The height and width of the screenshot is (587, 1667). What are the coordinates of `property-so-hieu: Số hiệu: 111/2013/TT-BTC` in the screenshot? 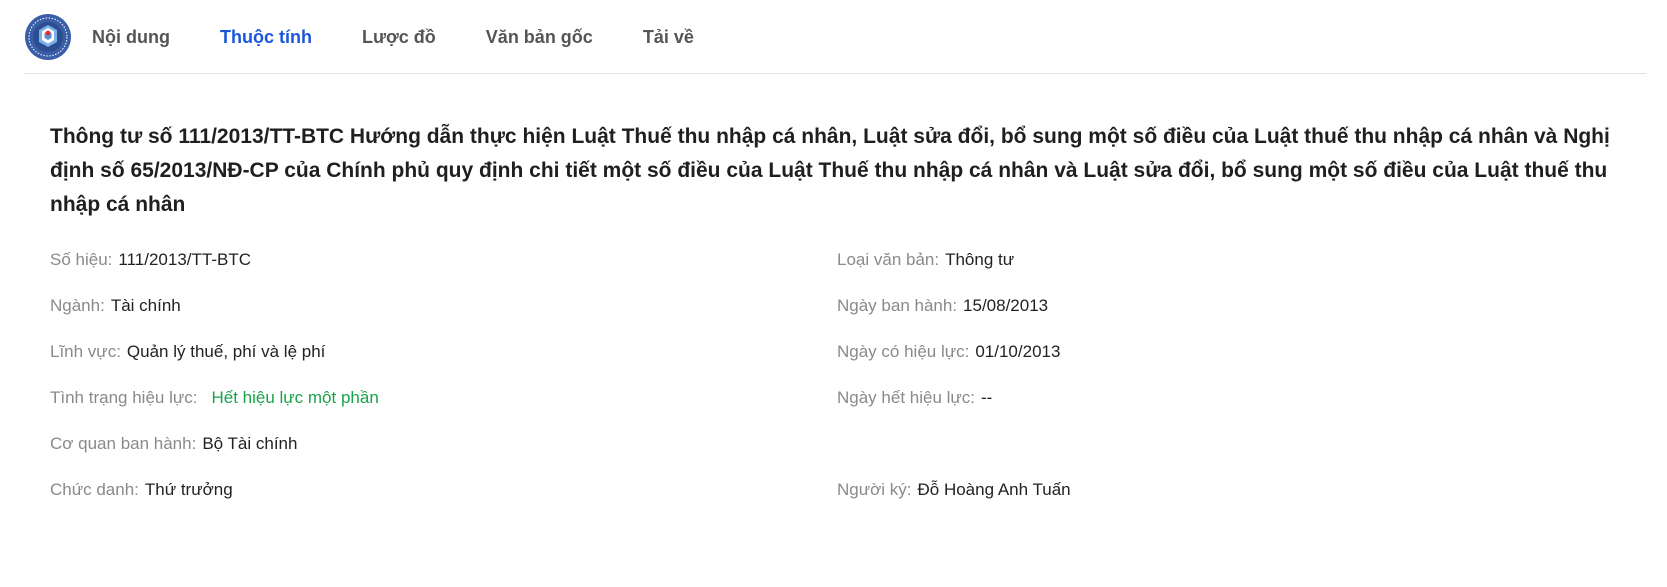 It's located at (150, 260).